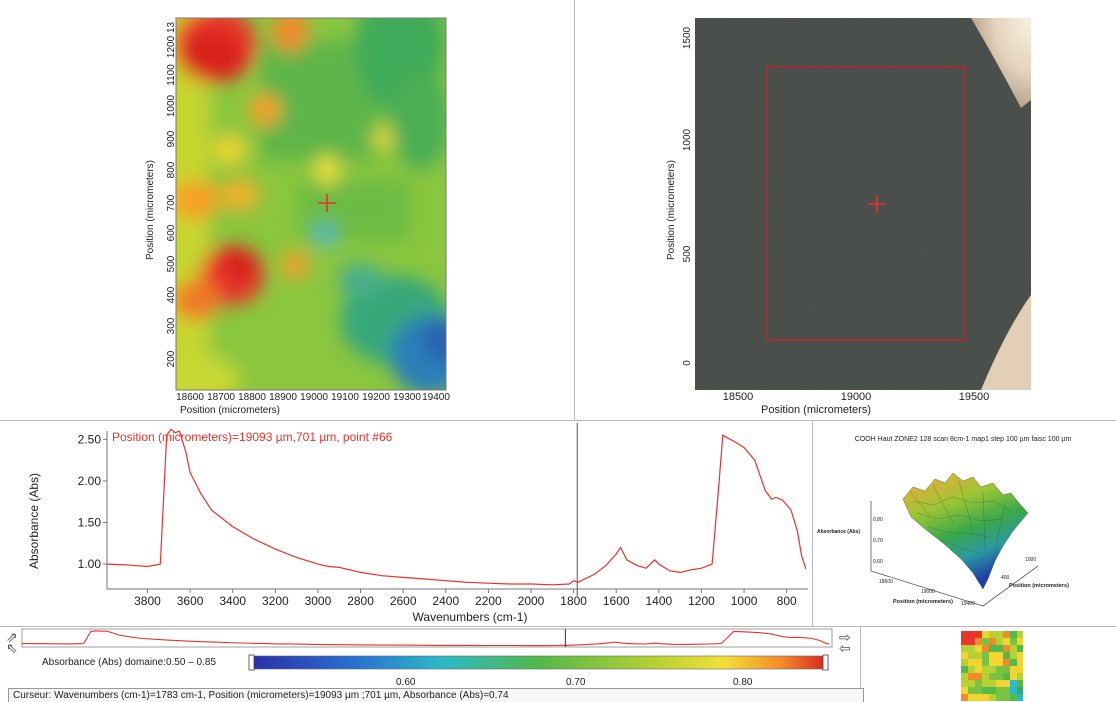  What do you see at coordinates (878, 520) in the screenshot?
I see `surface-z-tick: 0,80` at bounding box center [878, 520].